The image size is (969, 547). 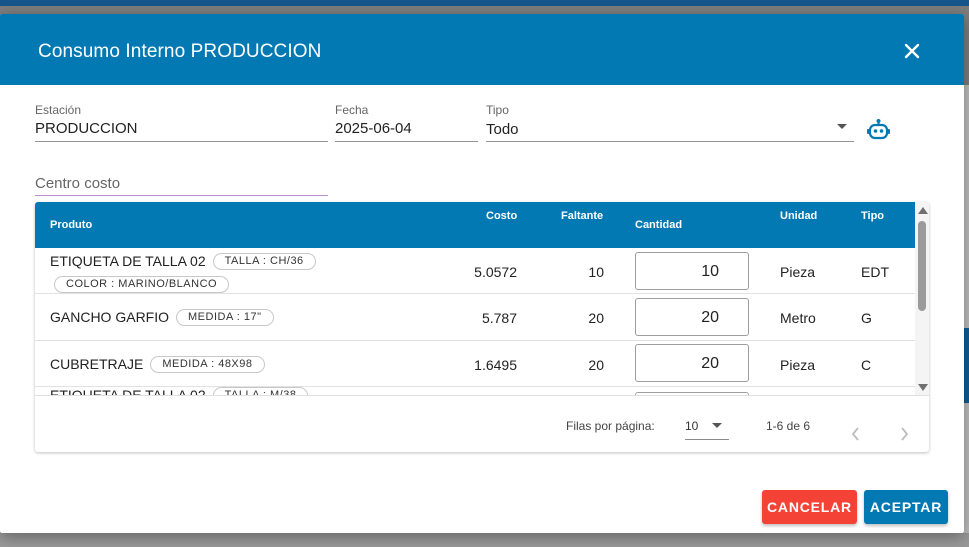 What do you see at coordinates (180, 51) in the screenshot?
I see `dialog-title: Consumo Interno PRODUCCION` at bounding box center [180, 51].